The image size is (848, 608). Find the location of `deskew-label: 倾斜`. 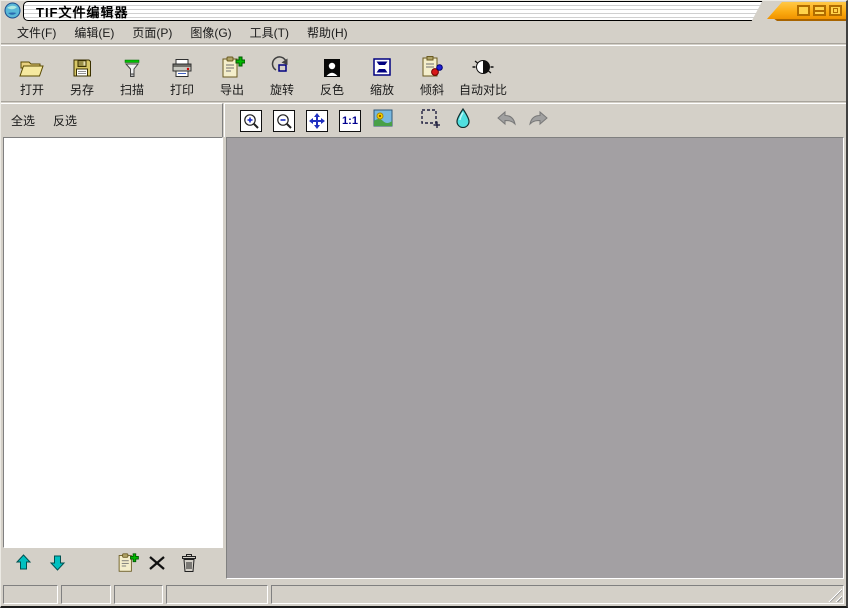

deskew-label: 倾斜 is located at coordinates (431, 90).